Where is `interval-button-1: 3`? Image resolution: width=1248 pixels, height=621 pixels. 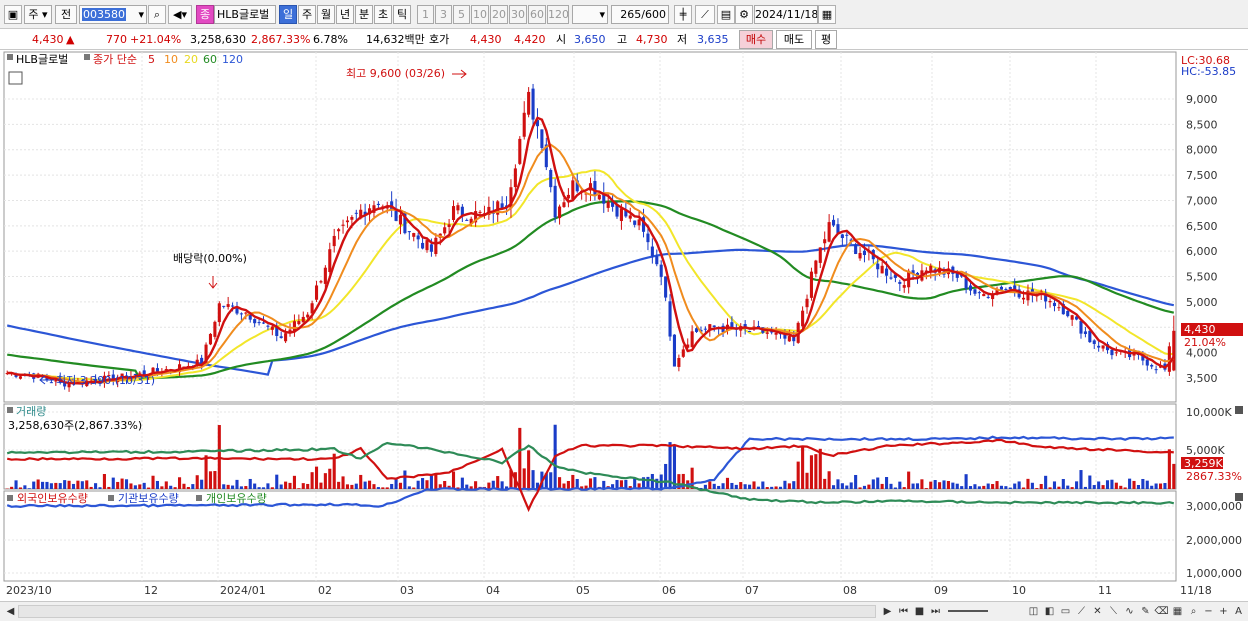 interval-button-1: 3 is located at coordinates (443, 14).